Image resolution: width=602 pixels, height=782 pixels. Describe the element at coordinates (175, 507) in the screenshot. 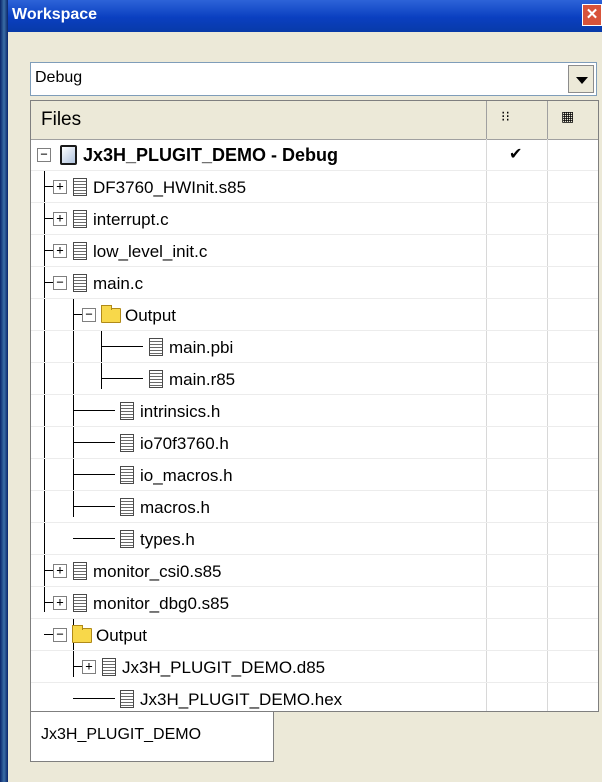

I see `tree-item-label: macros.h` at that location.